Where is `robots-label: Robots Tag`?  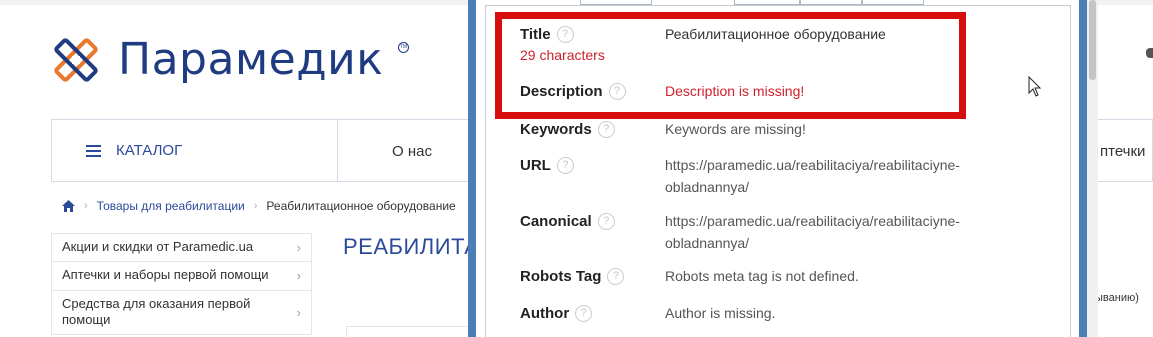
robots-label: Robots Tag is located at coordinates (561, 276).